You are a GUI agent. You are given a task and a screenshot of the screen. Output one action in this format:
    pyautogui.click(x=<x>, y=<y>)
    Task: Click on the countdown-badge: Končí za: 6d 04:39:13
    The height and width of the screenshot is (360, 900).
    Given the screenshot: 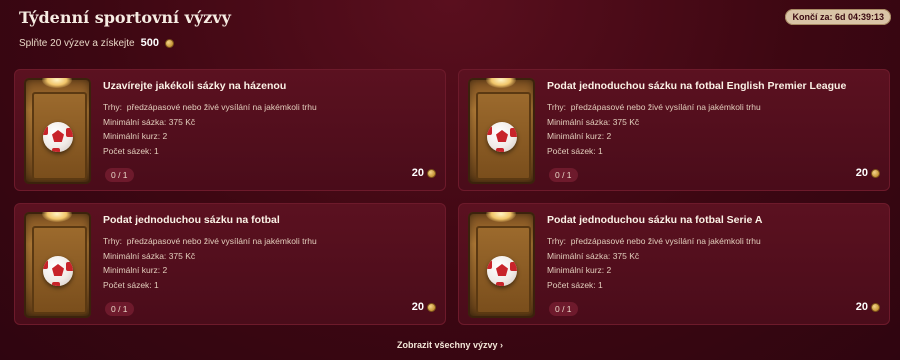 What is the action you would take?
    pyautogui.click(x=838, y=17)
    